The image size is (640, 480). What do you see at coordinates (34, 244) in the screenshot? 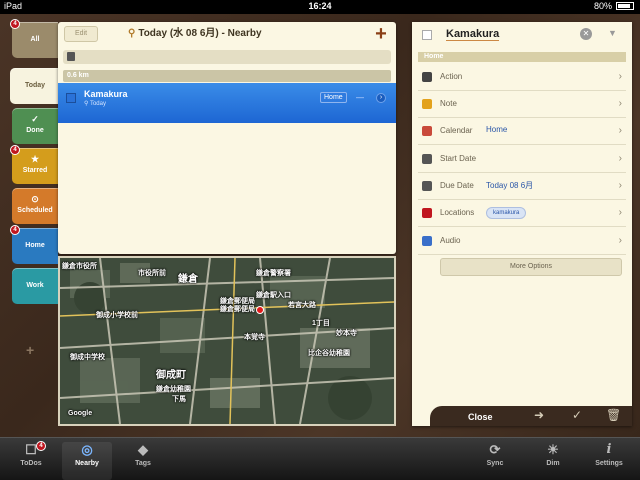
I see `tab-home: 4 Home` at bounding box center [34, 244].